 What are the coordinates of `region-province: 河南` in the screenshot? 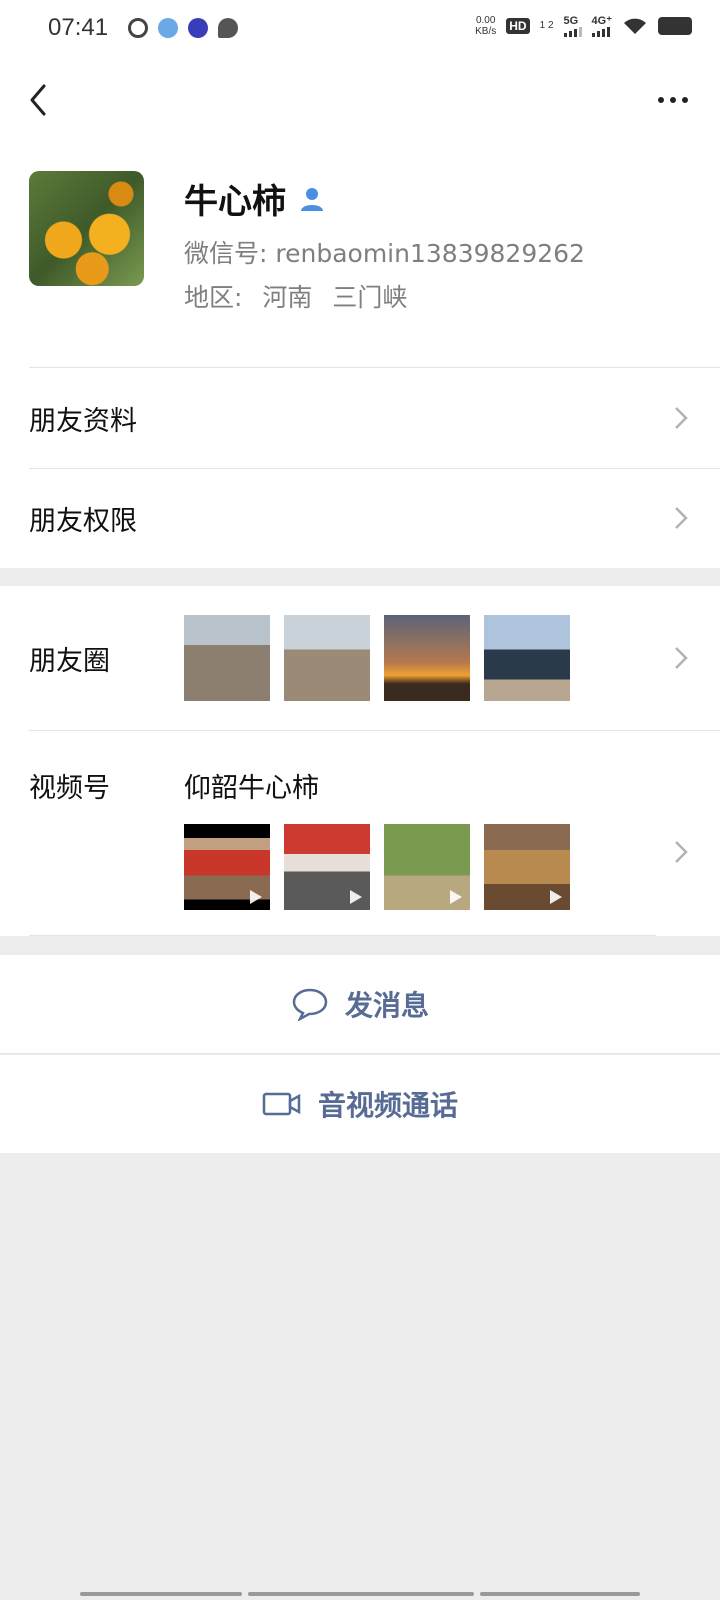 It's located at (287, 297).